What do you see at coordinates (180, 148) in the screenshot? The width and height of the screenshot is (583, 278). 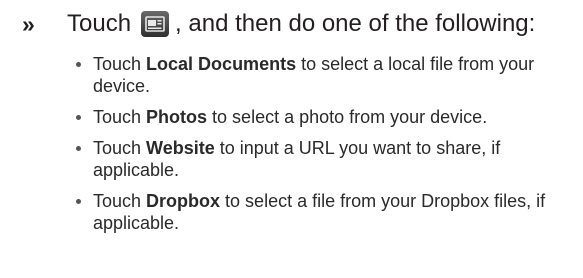 I see `option-name: Website` at bounding box center [180, 148].